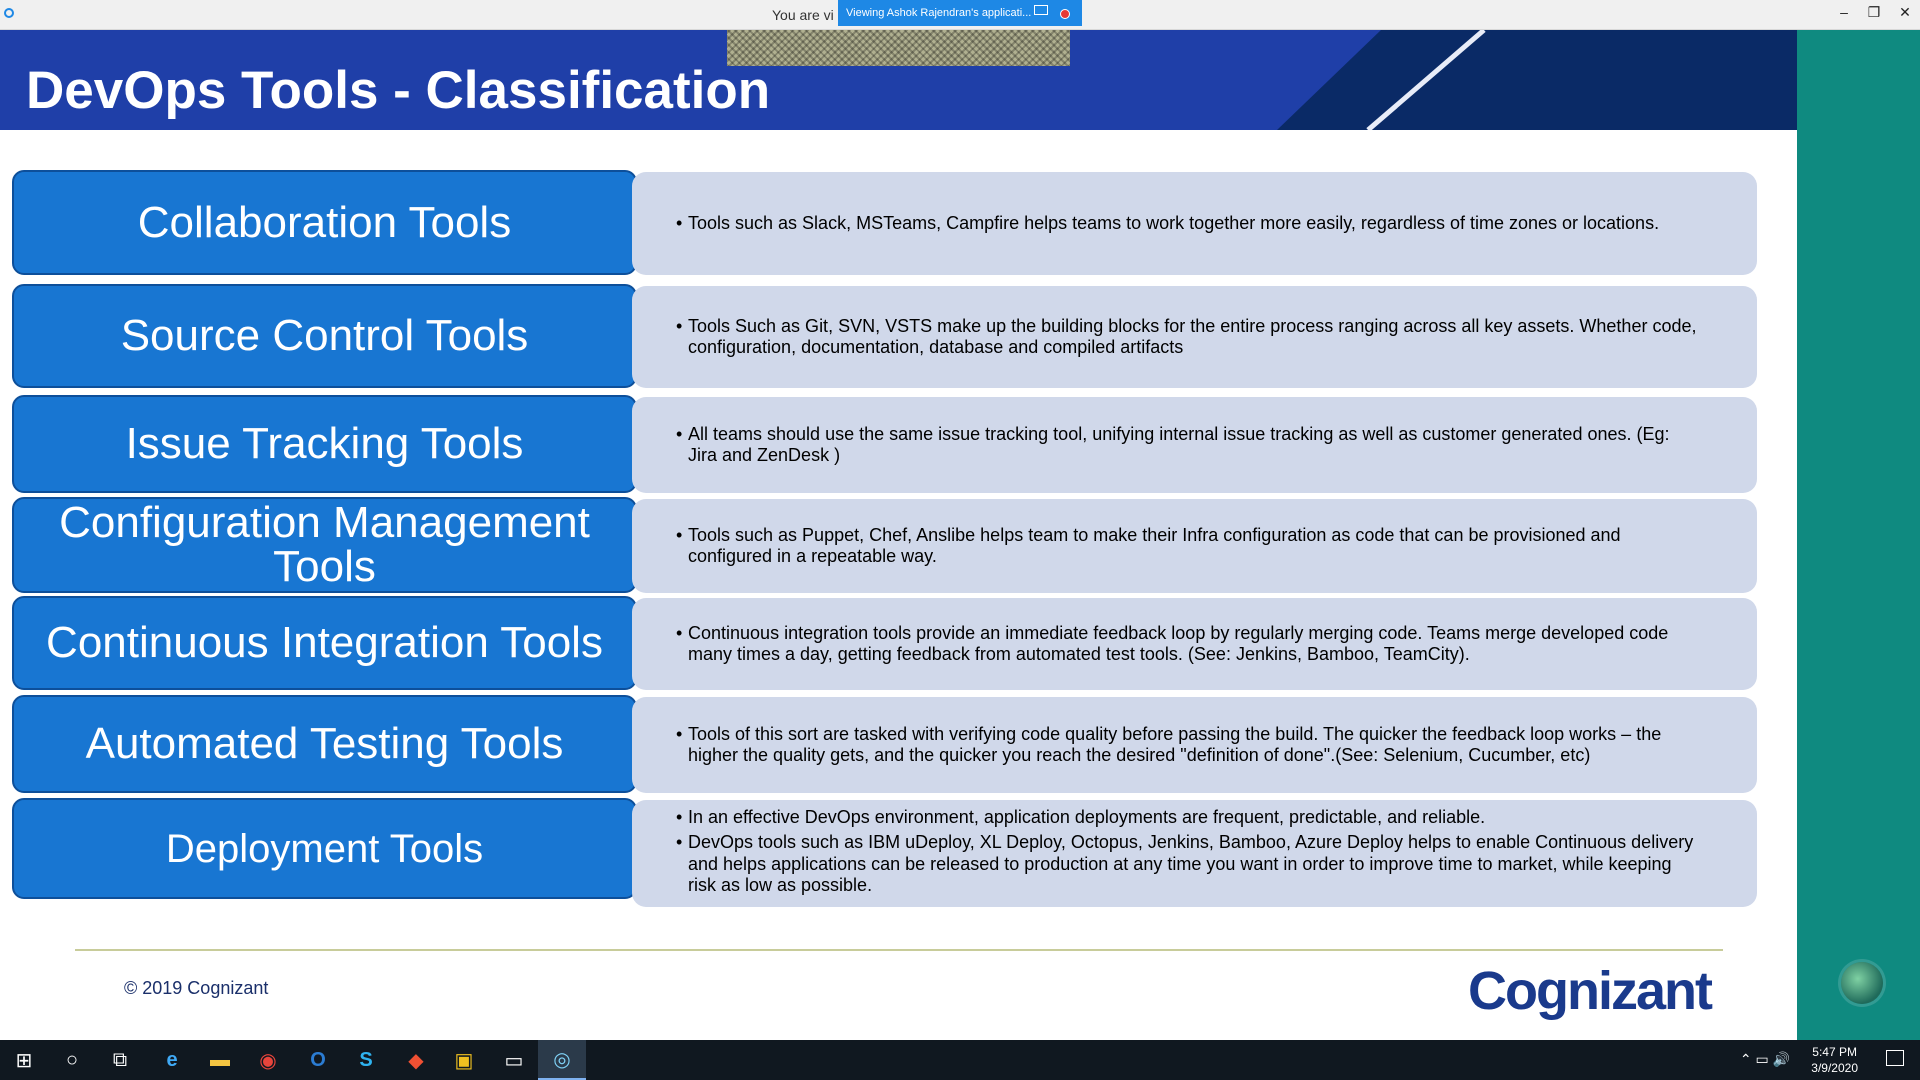 The width and height of the screenshot is (1920, 1080). I want to click on close-button: ✕, so click(1905, 12).